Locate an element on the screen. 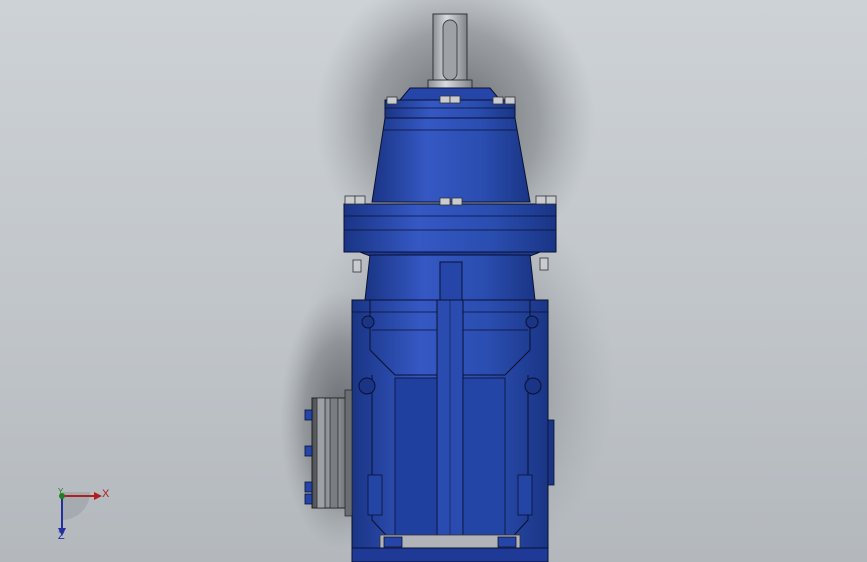 Image resolution: width=867 pixels, height=562 pixels. neck-section is located at coordinates (450, 278).